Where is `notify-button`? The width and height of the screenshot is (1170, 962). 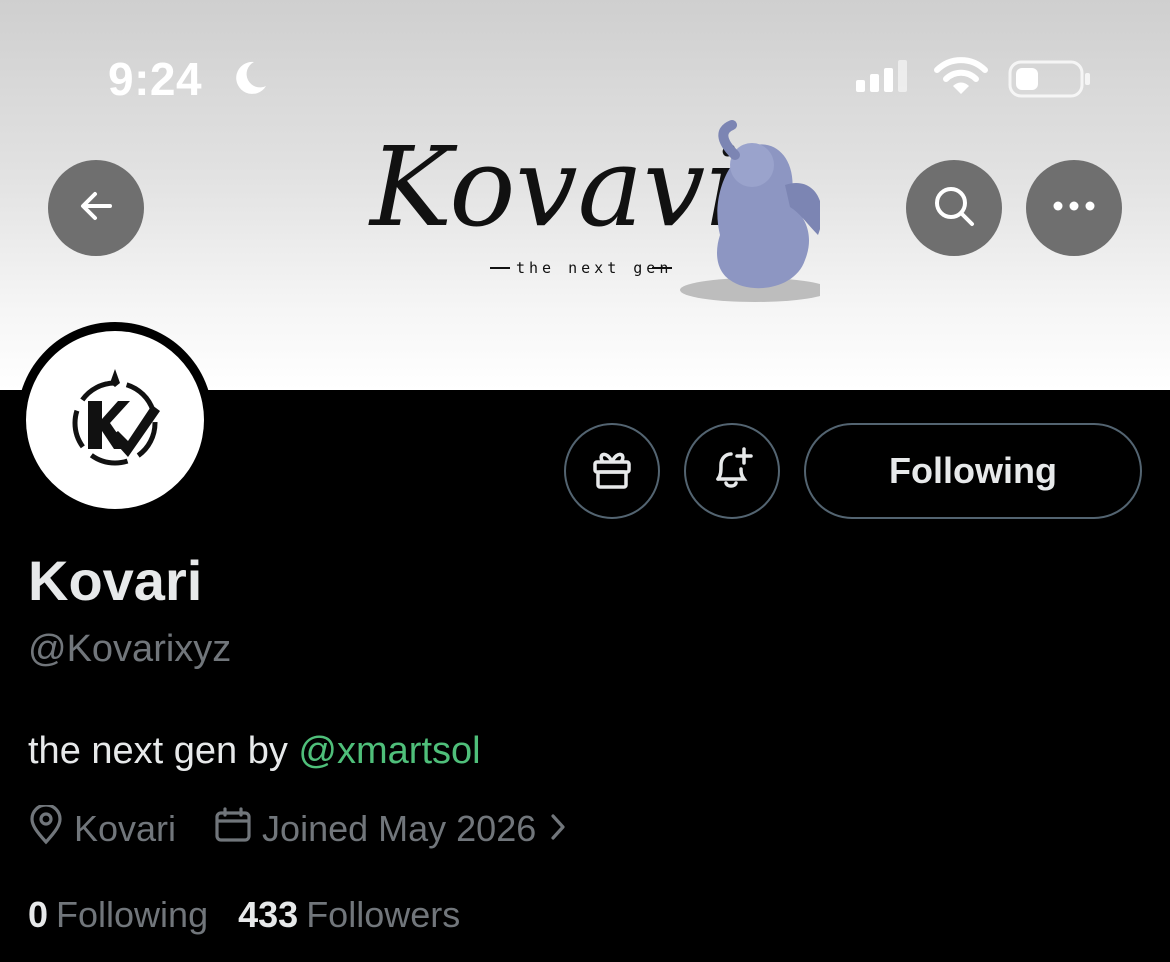
notify-button is located at coordinates (732, 471).